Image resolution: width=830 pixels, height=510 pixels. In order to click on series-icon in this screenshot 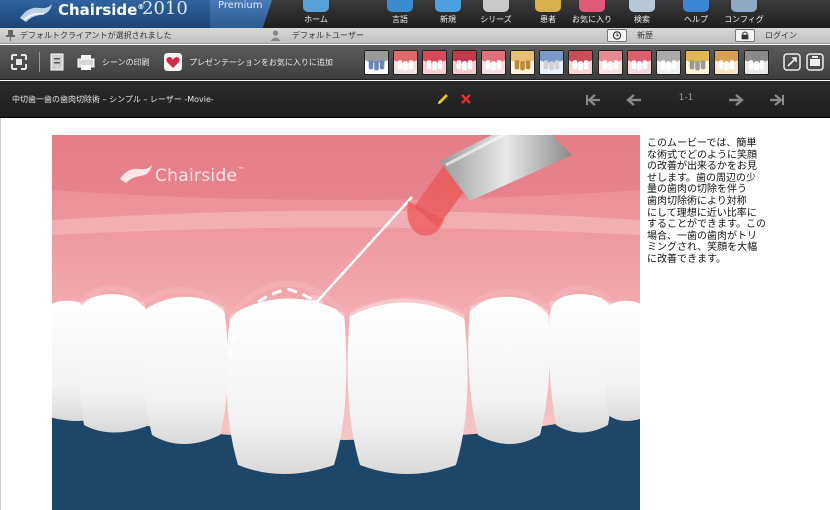, I will do `click(496, 6)`.